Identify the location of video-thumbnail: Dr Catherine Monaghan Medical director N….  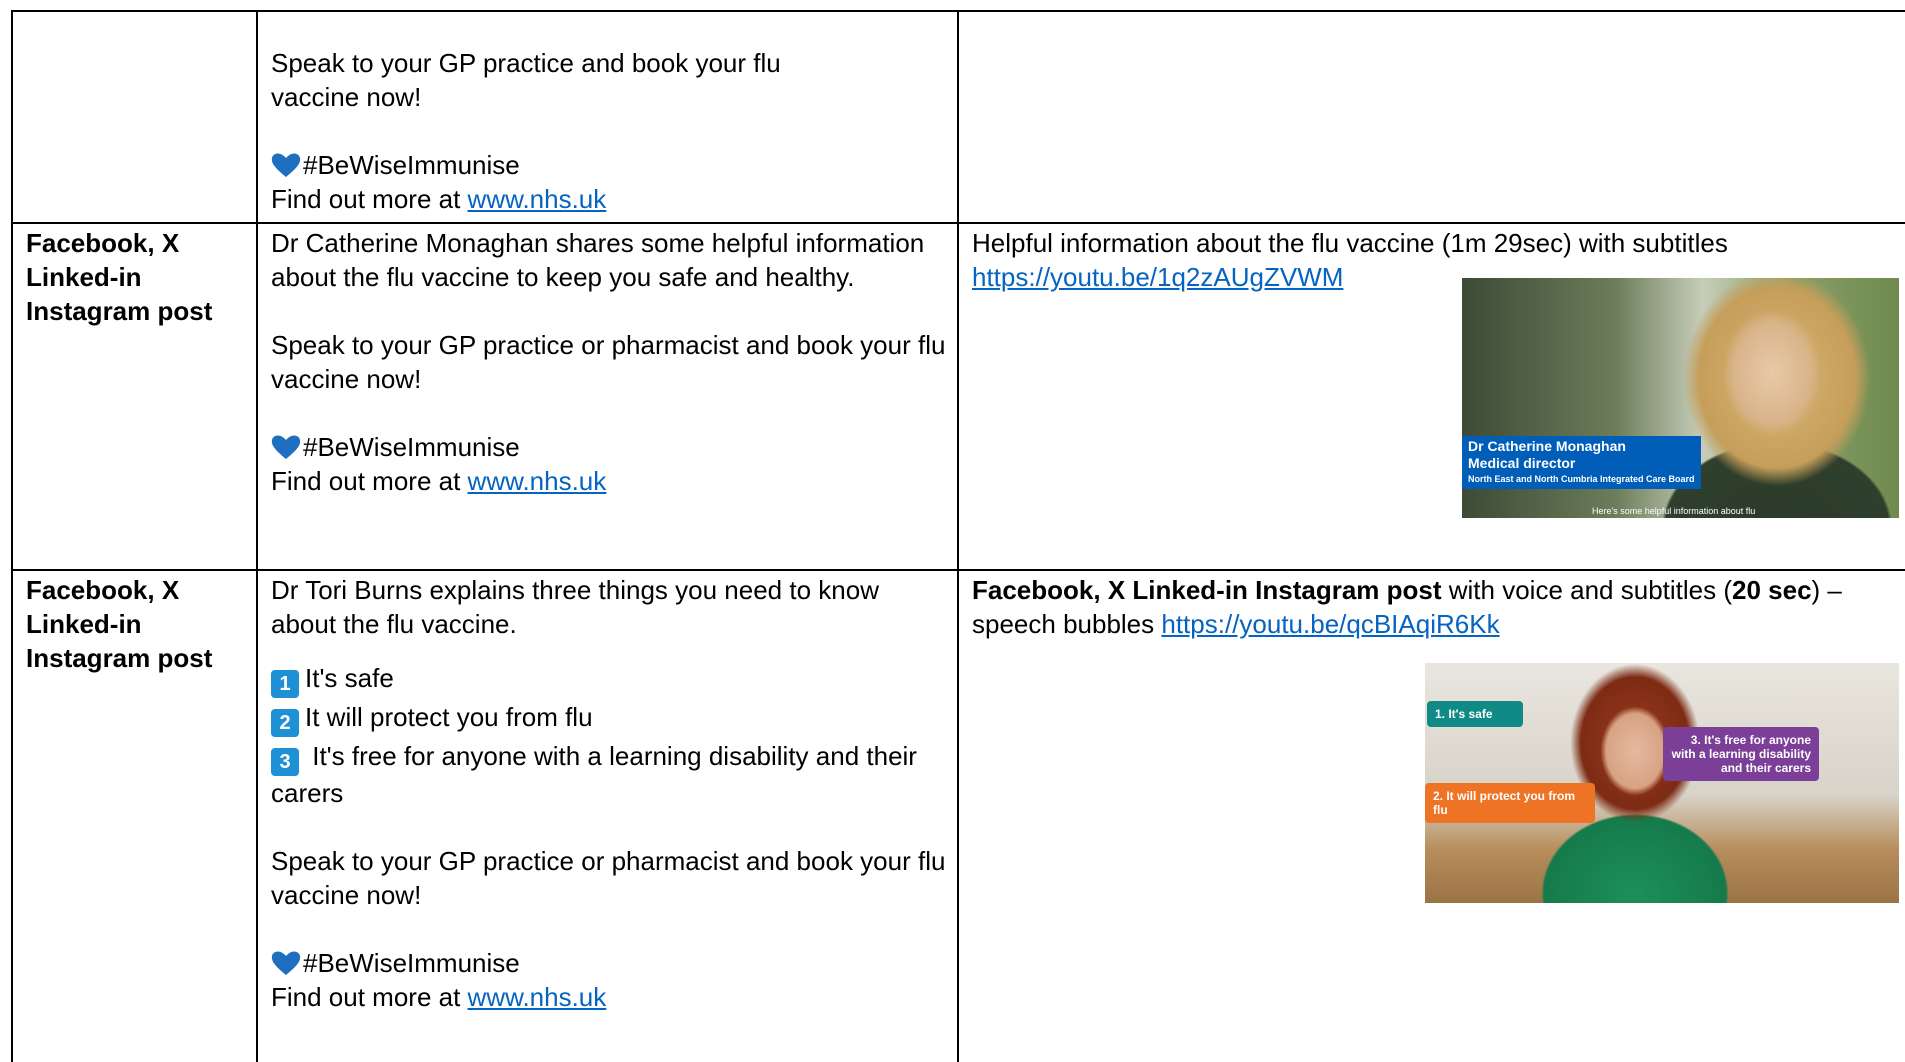
(1680, 398).